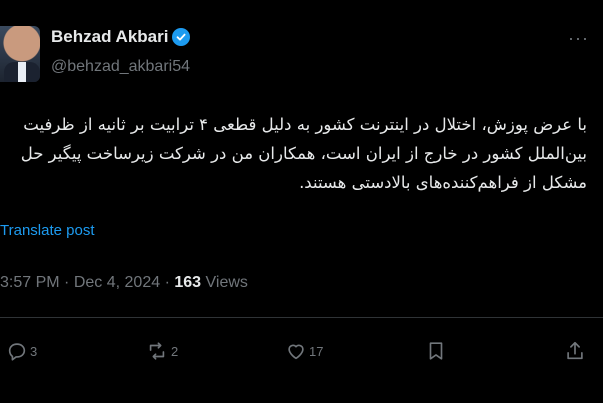  I want to click on repost-count: 2, so click(175, 351).